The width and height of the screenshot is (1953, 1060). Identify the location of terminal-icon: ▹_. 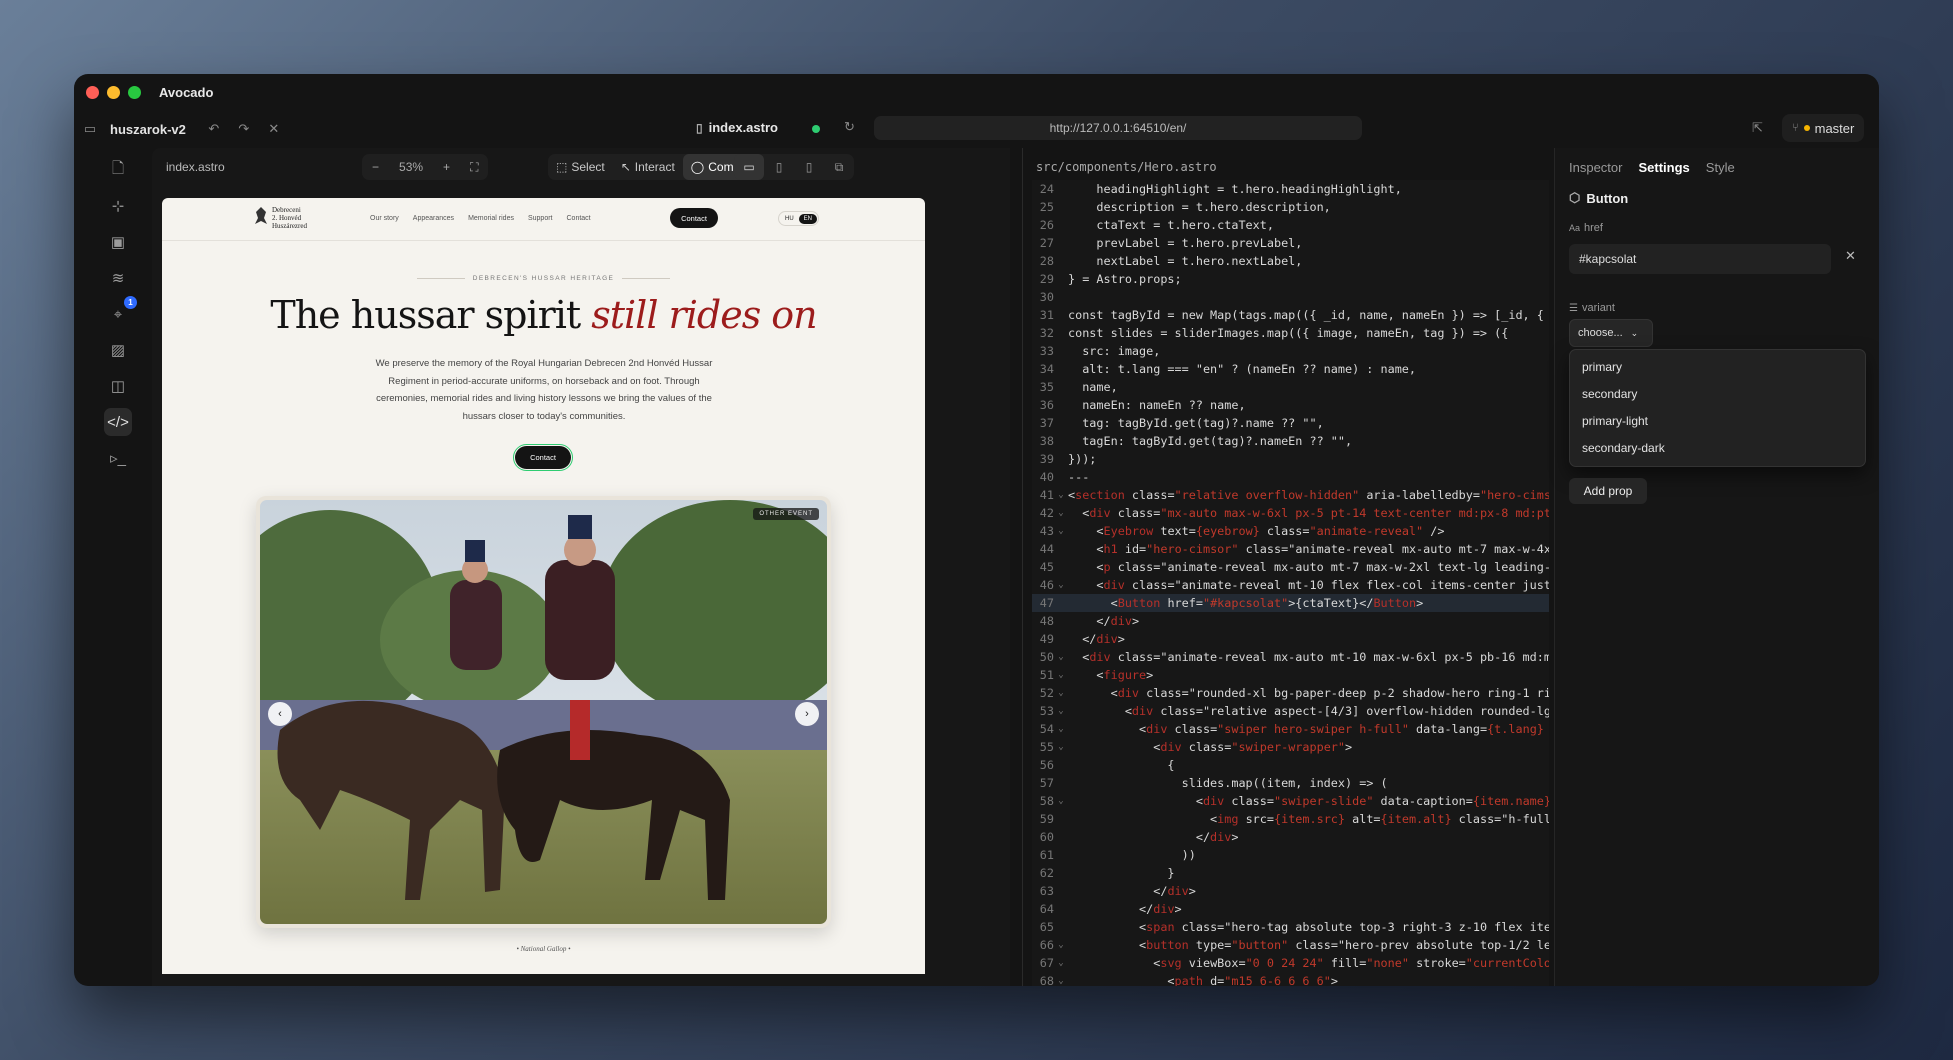
(118, 458).